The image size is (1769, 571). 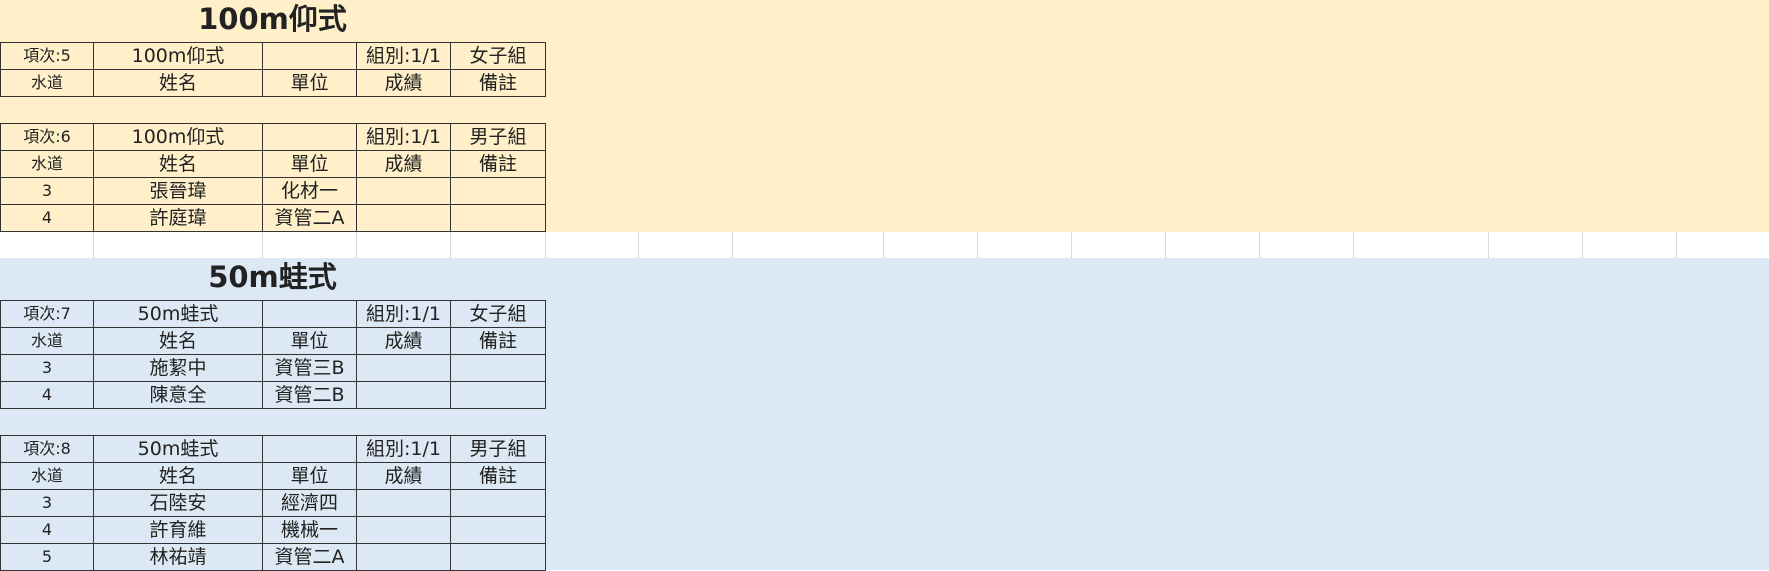 I want to click on event-number: 項次:7, so click(x=47, y=314).